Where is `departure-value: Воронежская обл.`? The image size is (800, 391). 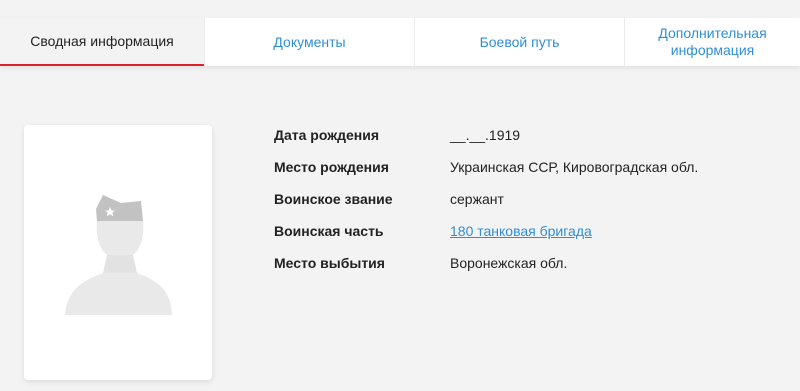 departure-value: Воронежская обл. is located at coordinates (509, 263).